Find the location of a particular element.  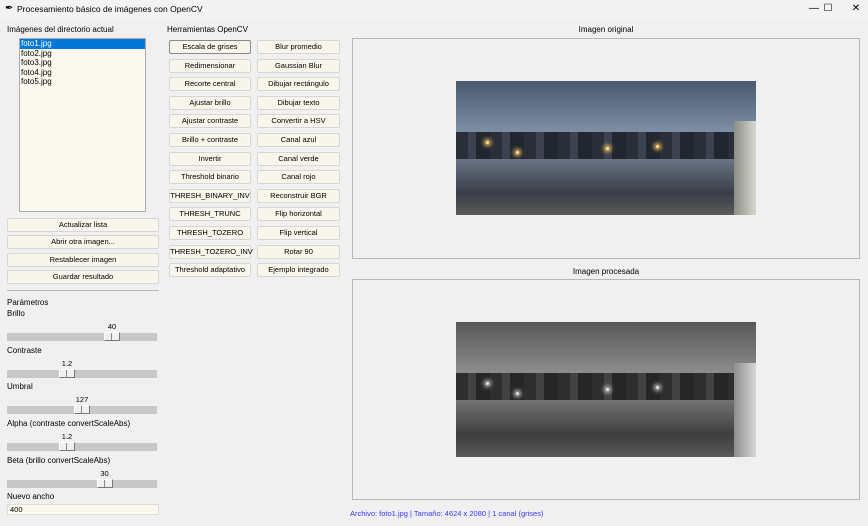

tool-button: Recorte central is located at coordinates (210, 84).